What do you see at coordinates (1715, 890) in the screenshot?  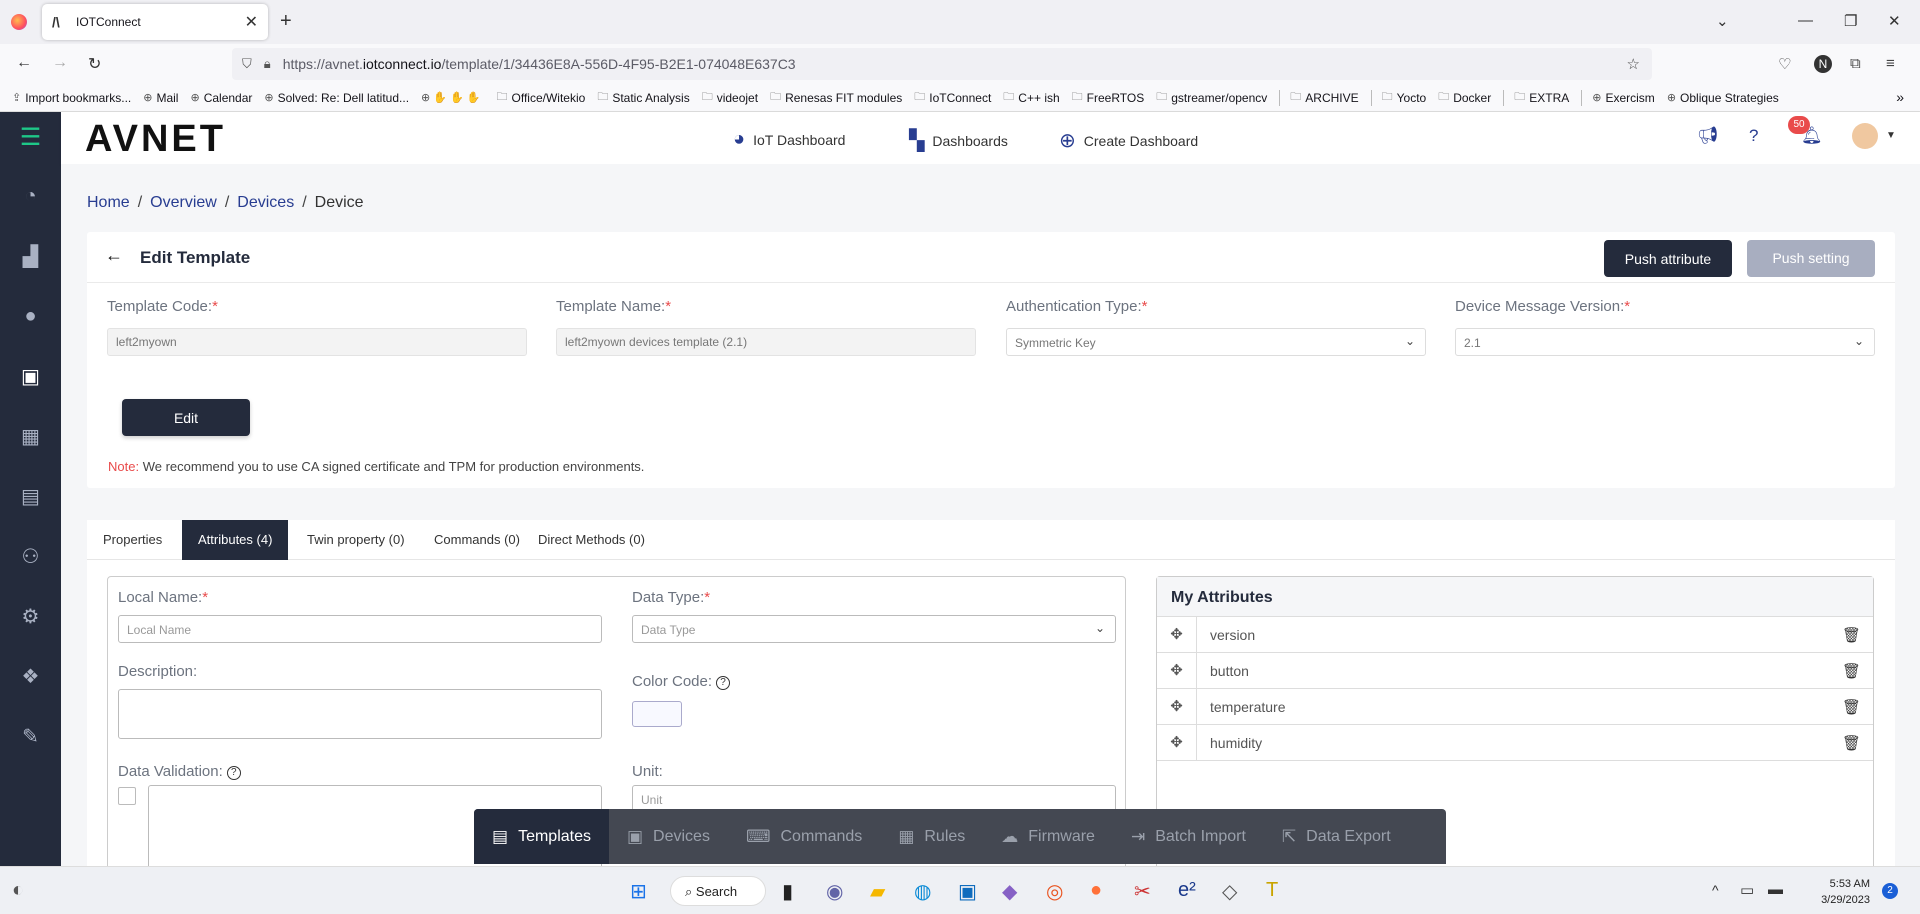 I see `chevron-up-icon: ^` at bounding box center [1715, 890].